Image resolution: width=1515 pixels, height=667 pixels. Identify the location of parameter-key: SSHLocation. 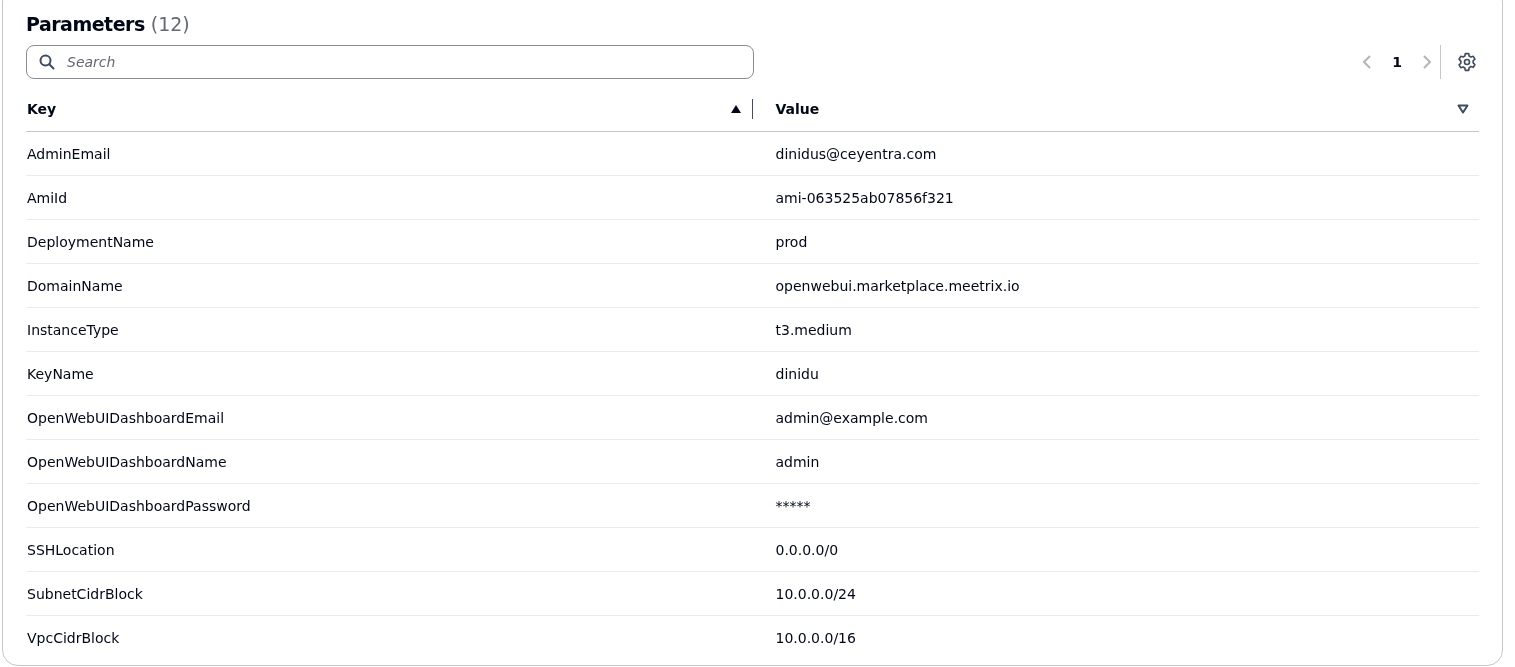
(71, 549).